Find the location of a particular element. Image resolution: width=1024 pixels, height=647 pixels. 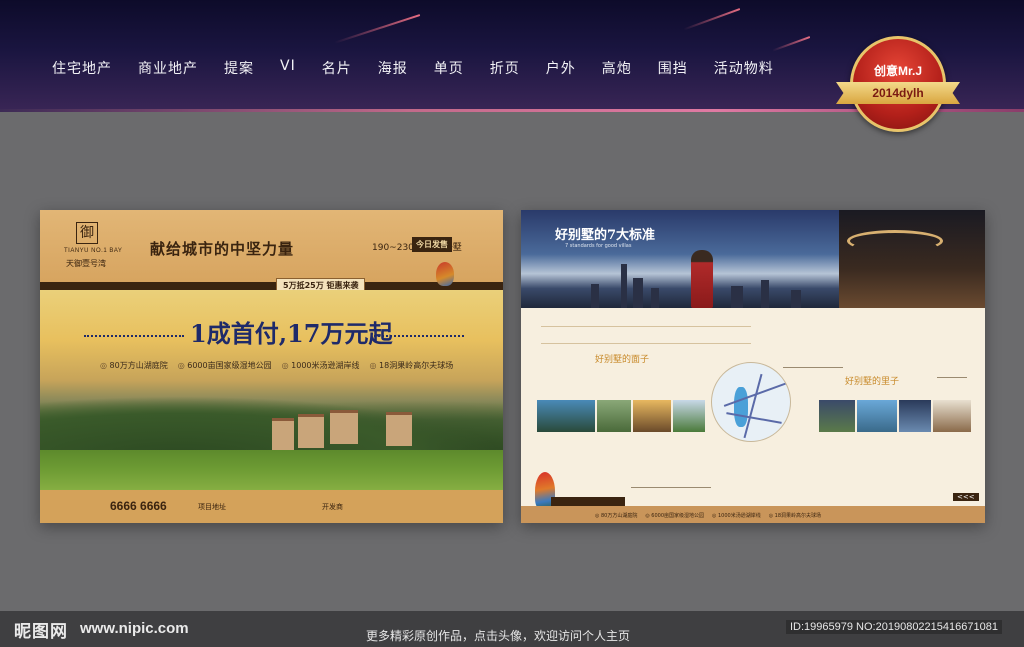

profile-link-text: 更多精彩原创作品，点击头像，欢迎访问个人主页 is located at coordinates (498, 635).